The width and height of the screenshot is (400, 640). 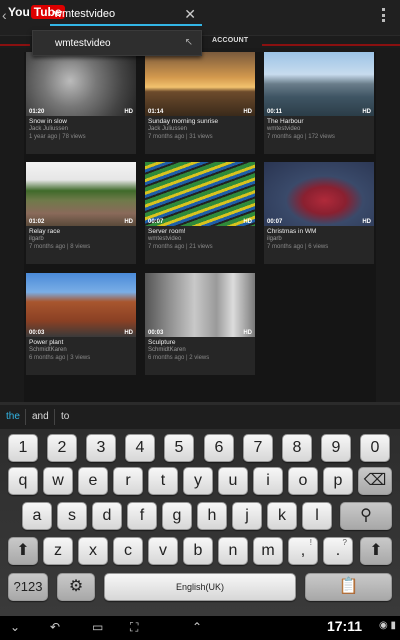 I want to click on search-key: ⚲, so click(x=366, y=516).